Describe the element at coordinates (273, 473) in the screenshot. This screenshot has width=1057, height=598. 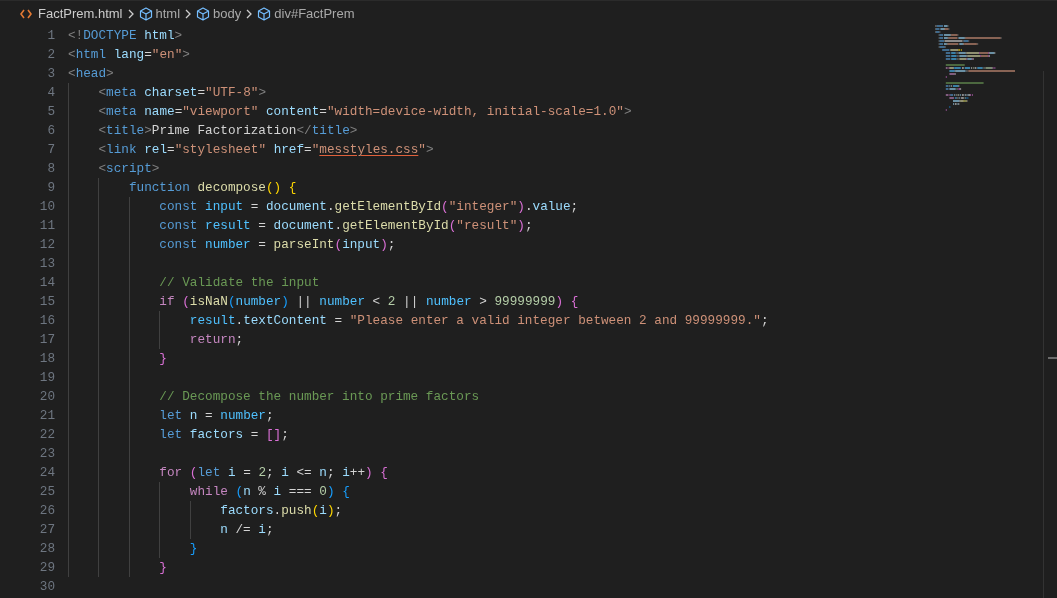
I see `code-line: for (let i = 2; i <= n; i++) {` at that location.